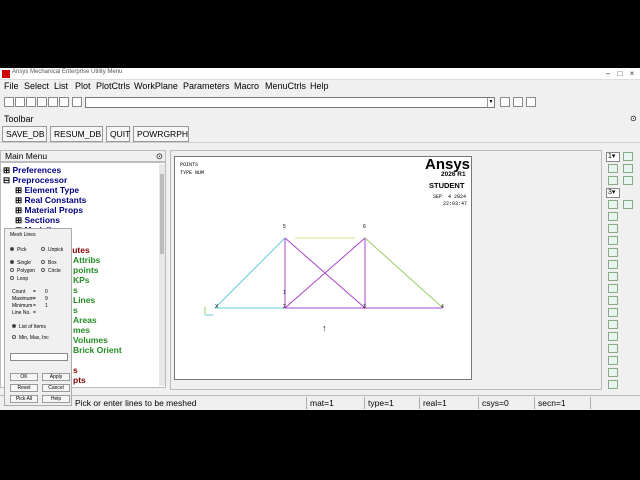 Image resolution: width=640 pixels, height=480 pixels. Describe the element at coordinates (442, 307) in the screenshot. I see `kp-label-4: 4` at that location.